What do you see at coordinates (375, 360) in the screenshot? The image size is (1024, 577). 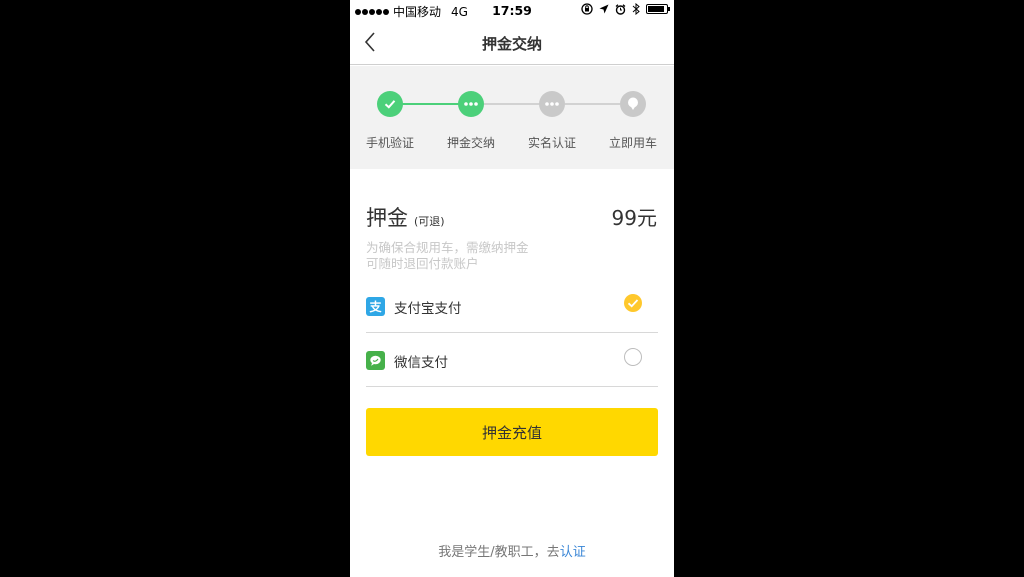 I see `wechat-icon` at bounding box center [375, 360].